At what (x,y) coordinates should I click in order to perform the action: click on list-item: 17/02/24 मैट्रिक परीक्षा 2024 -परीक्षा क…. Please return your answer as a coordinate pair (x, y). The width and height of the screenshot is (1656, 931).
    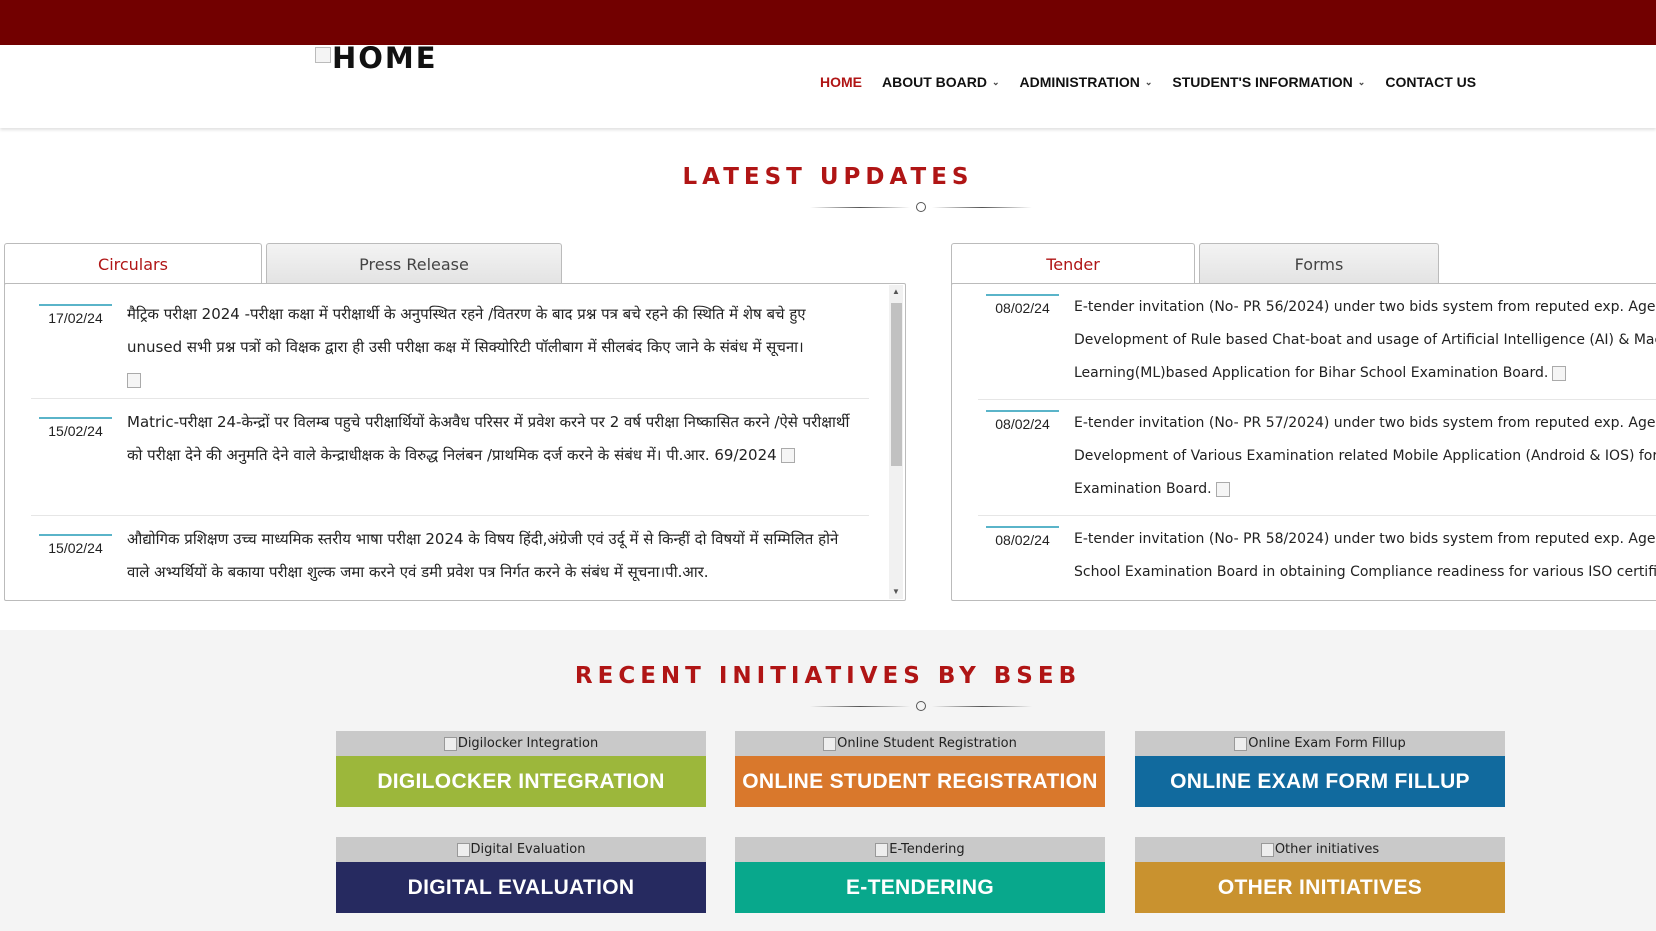
    Looking at the image, I should click on (450, 342).